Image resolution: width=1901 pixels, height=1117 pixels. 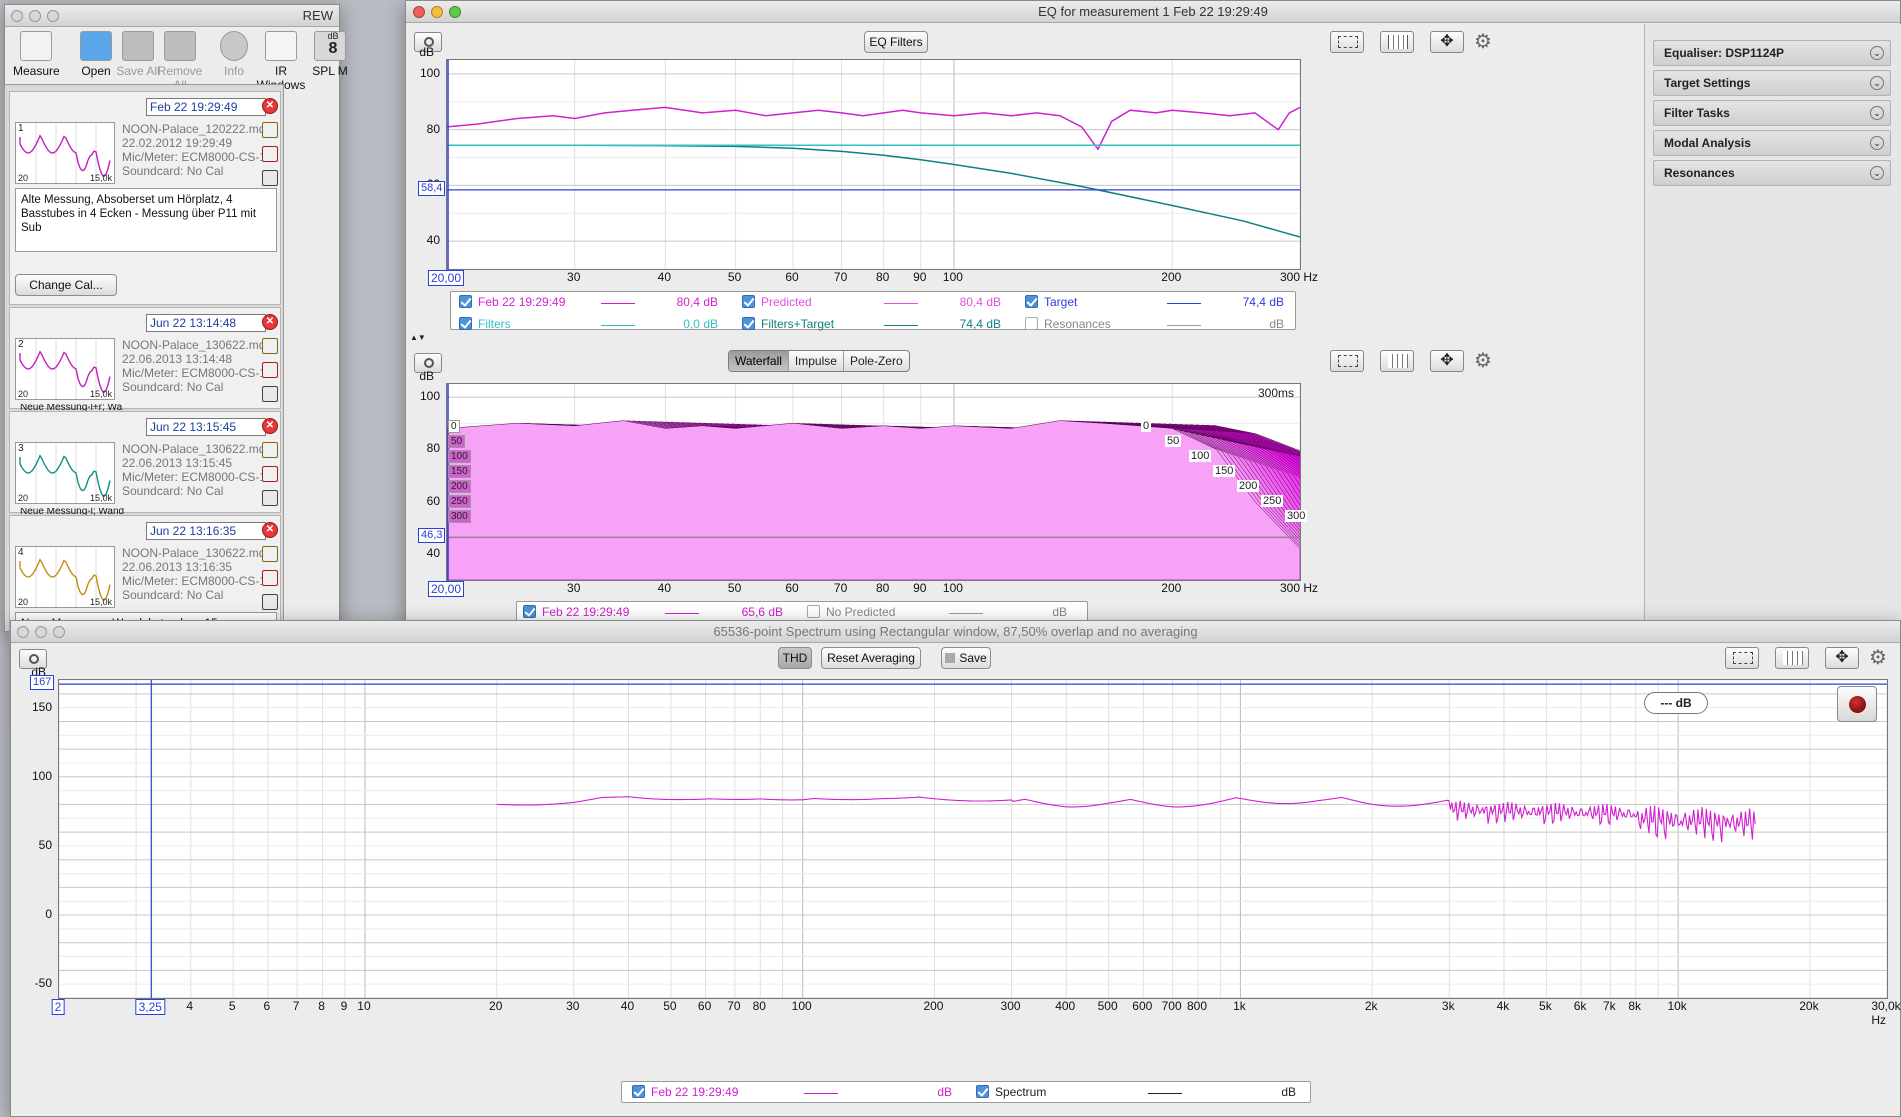 I want to click on spectrum-limits-button, so click(x=1742, y=658).